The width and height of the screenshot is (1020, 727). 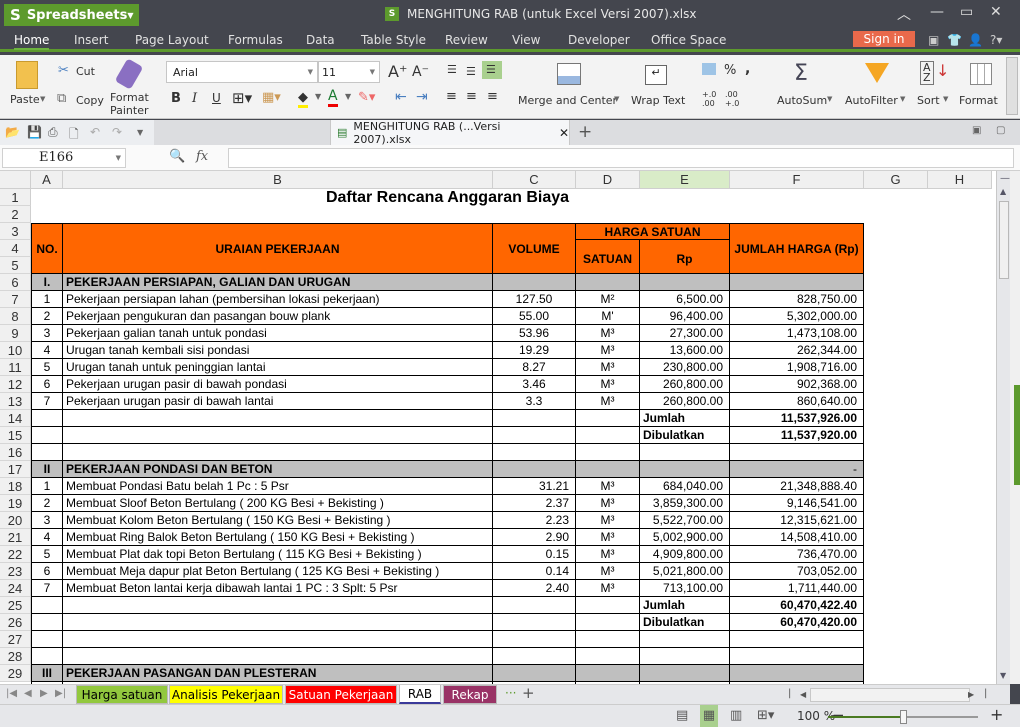 What do you see at coordinates (177, 156) in the screenshot?
I see `zoom-formula-icon: 🔍` at bounding box center [177, 156].